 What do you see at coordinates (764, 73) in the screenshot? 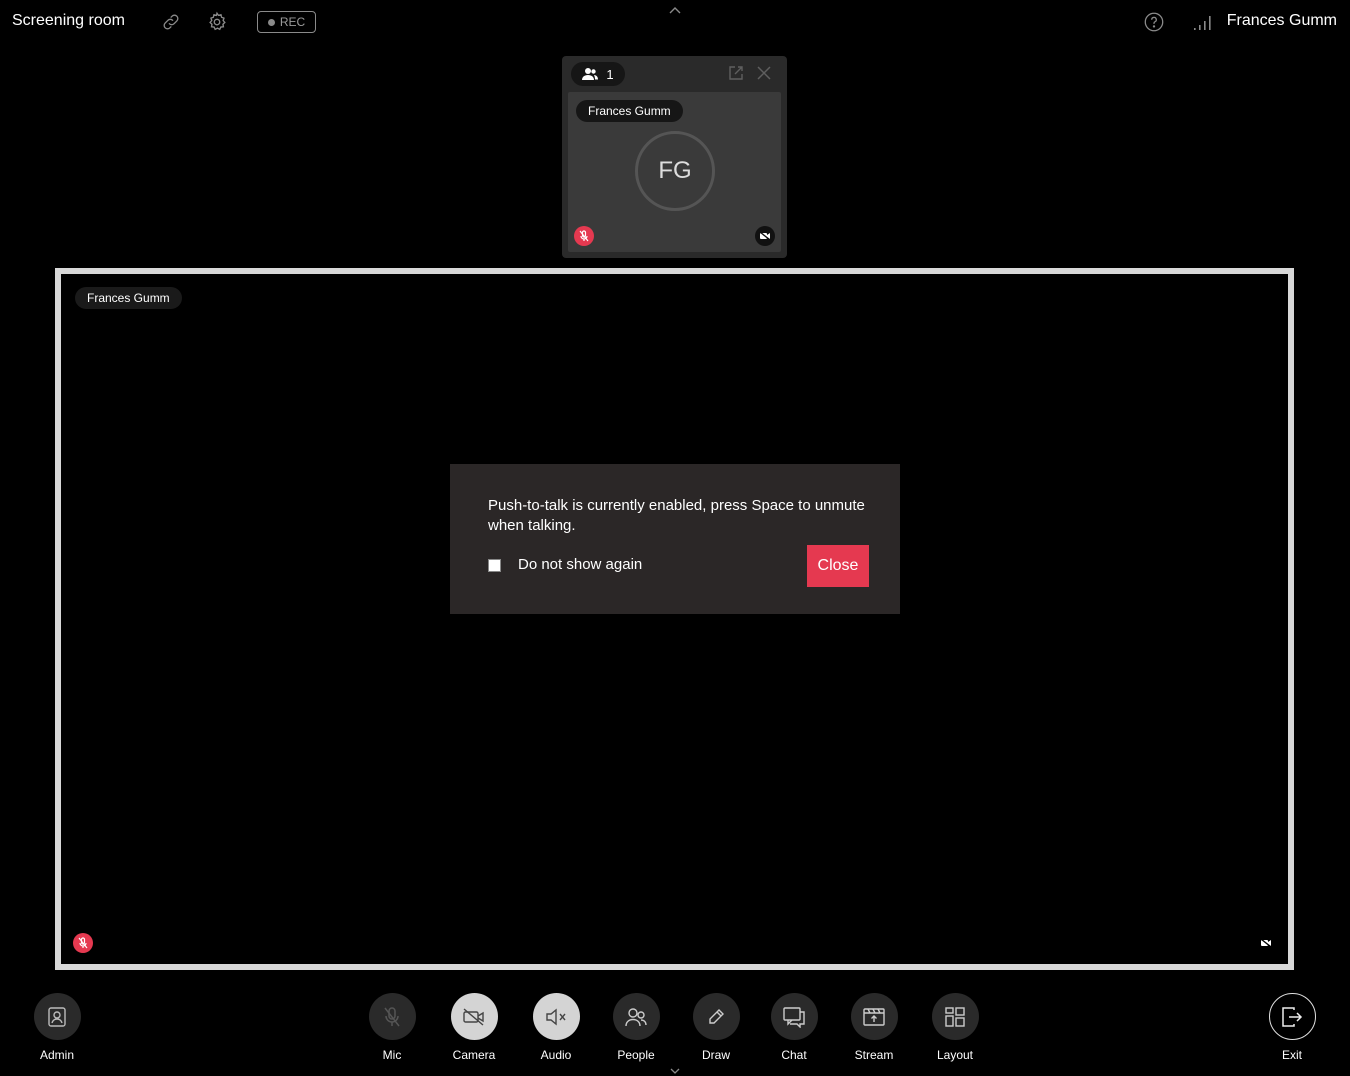
I see `close-panel-icon` at bounding box center [764, 73].